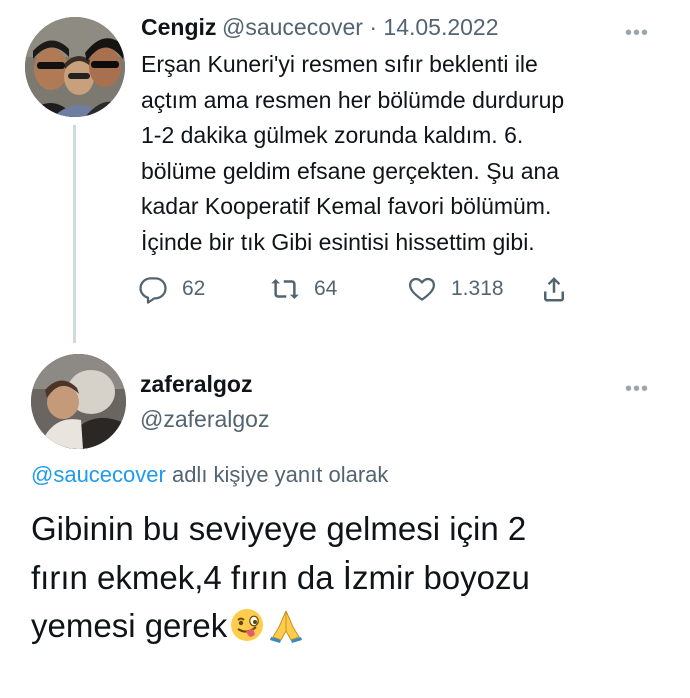  Describe the element at coordinates (178, 27) in the screenshot. I see `author-name: Cengiz` at that location.